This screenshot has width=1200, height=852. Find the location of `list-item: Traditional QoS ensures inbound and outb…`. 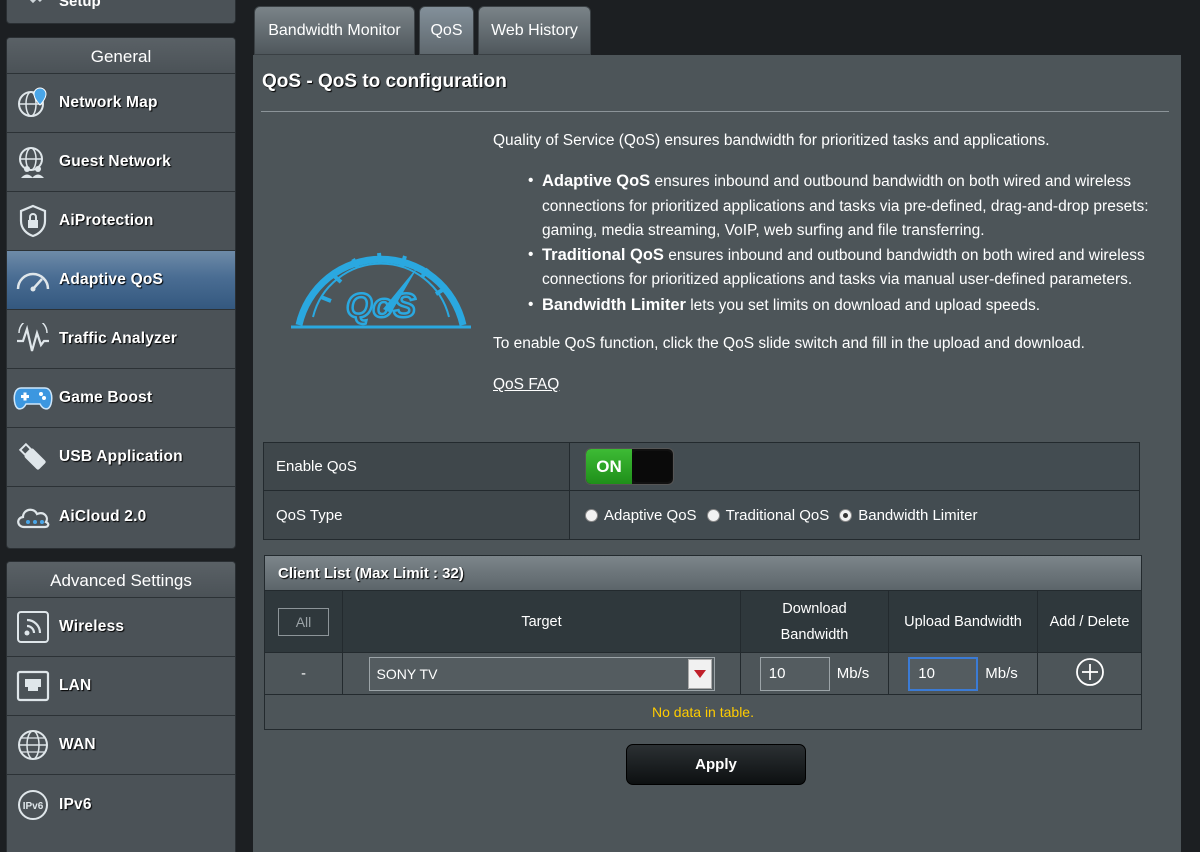

list-item: Traditional QoS ensures inbound and outb… is located at coordinates (840, 268).